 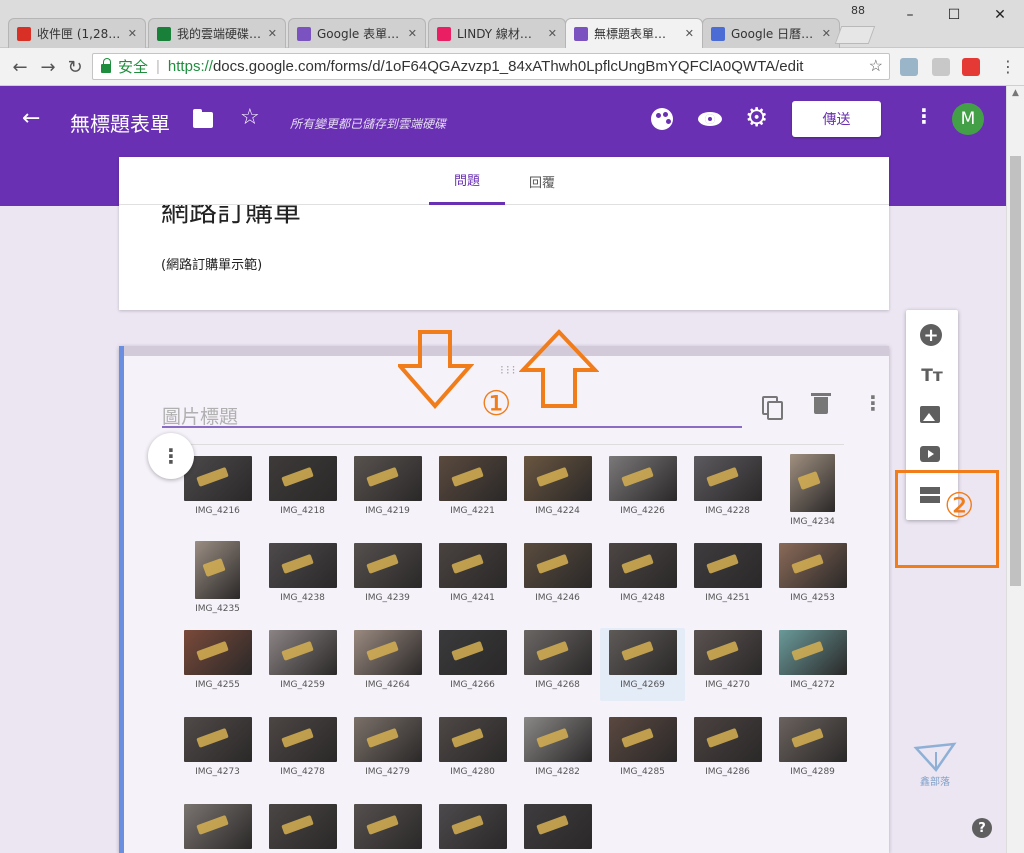 What do you see at coordinates (771, 407) in the screenshot?
I see `duplicate-icon` at bounding box center [771, 407].